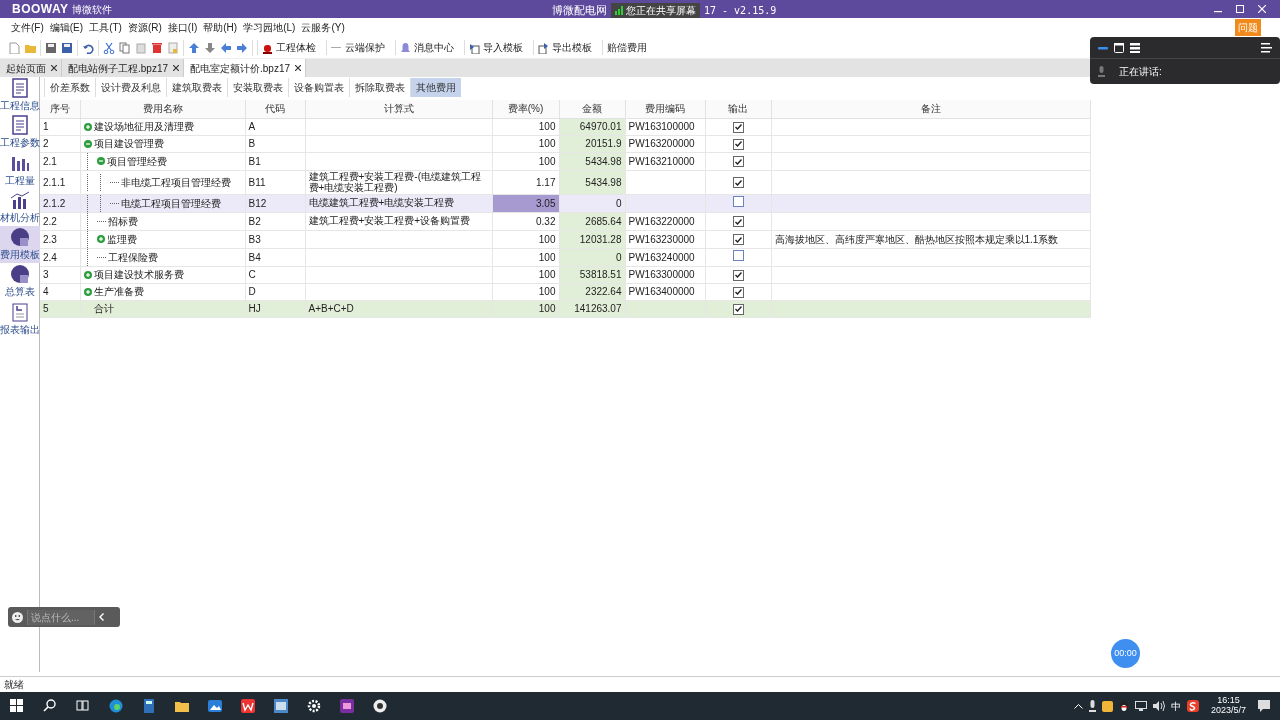 The width and height of the screenshot is (1280, 720). Describe the element at coordinates (1175, 706) in the screenshot. I see `input-method-indicator: 中` at that location.